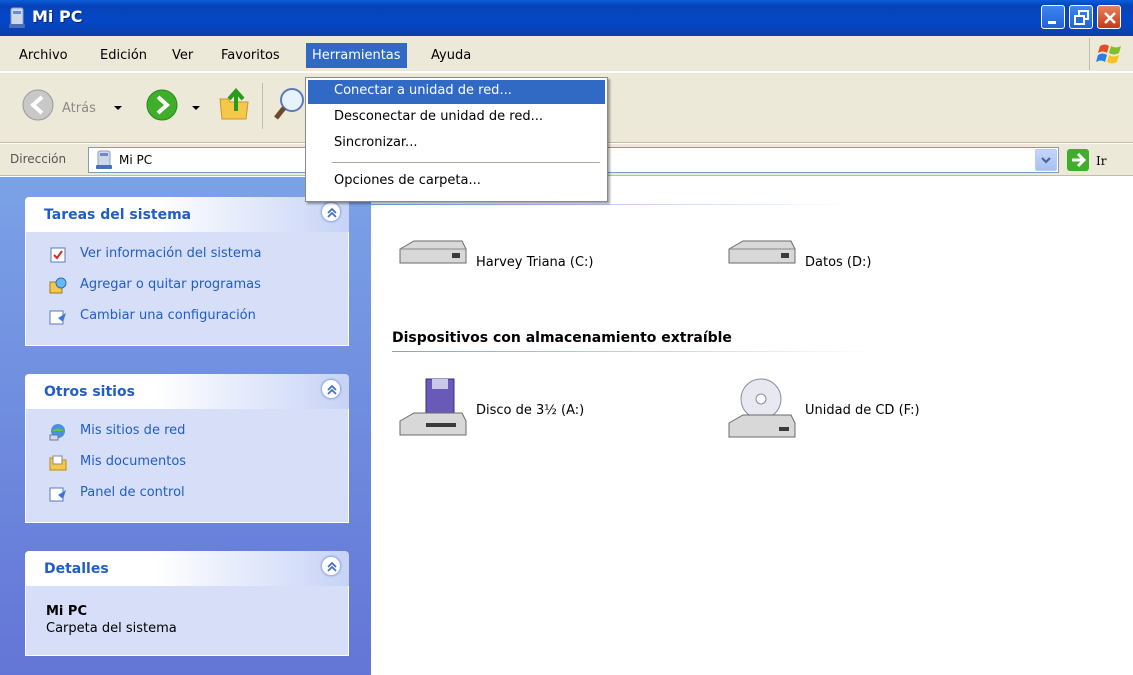  I want to click on toolbar-separator, so click(262, 106).